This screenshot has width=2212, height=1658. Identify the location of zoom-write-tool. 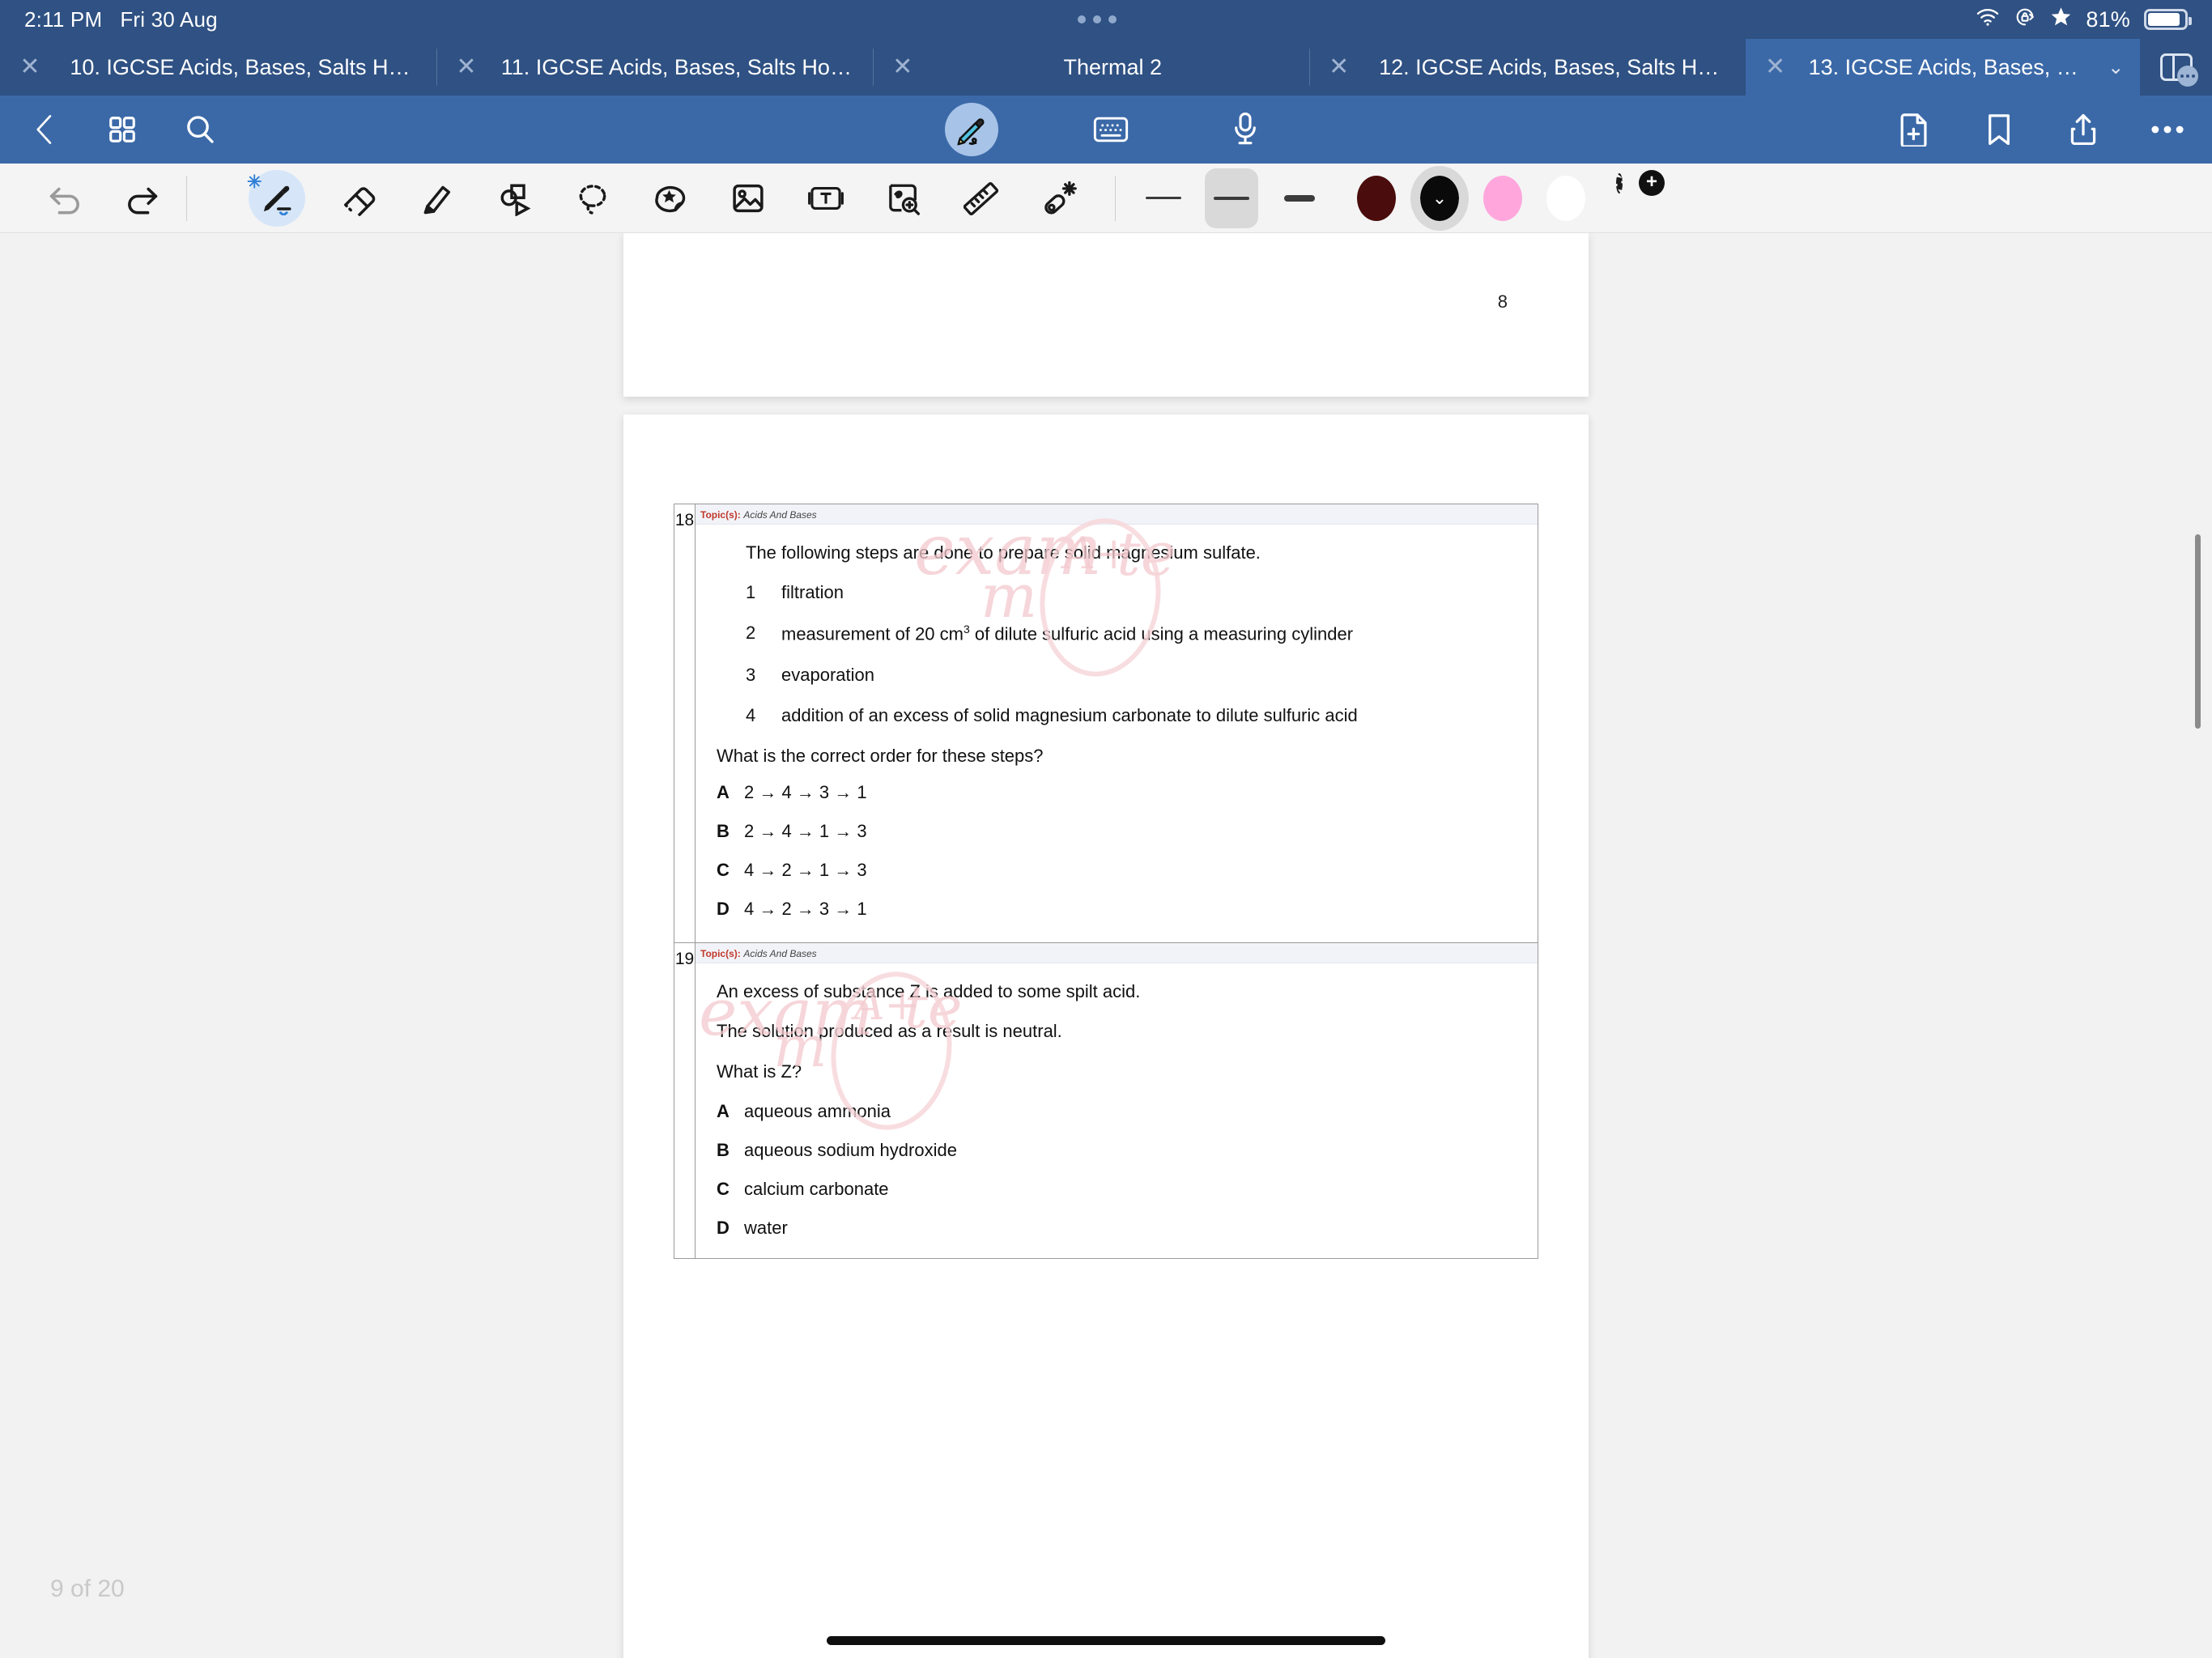
(903, 198).